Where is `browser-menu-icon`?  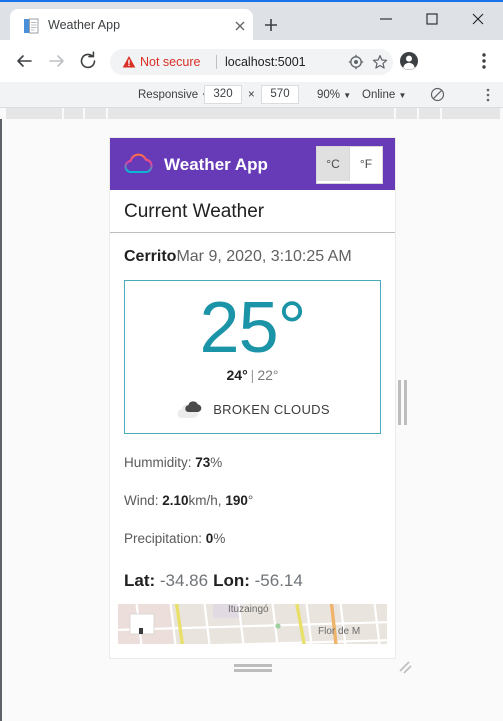
browser-menu-icon is located at coordinates (484, 61).